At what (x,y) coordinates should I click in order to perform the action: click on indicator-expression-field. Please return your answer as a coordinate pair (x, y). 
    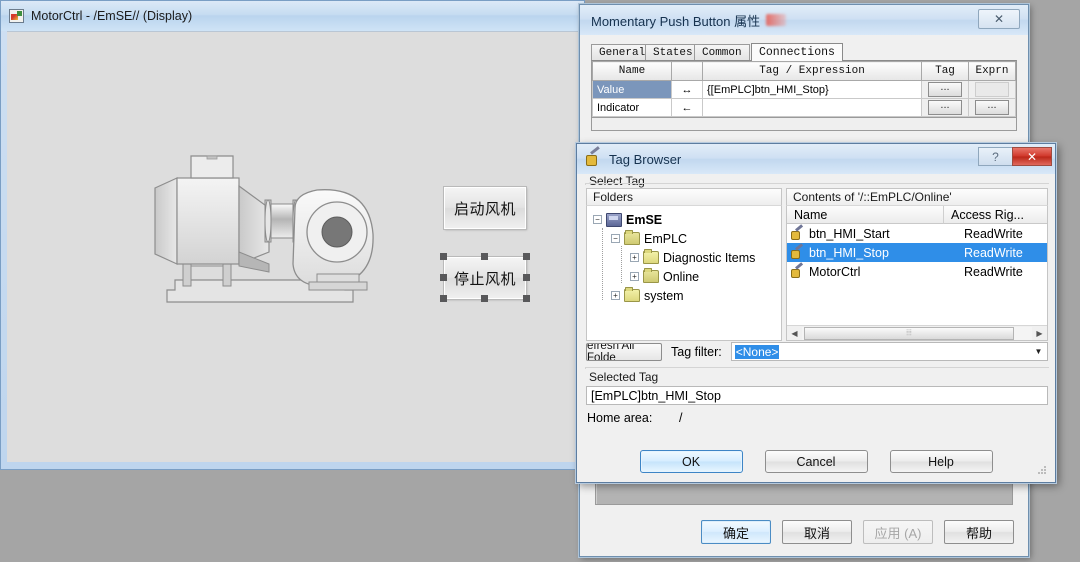
    Looking at the image, I should click on (812, 107).